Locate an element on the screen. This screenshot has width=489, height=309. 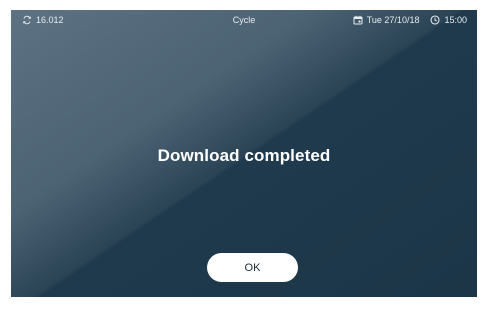
date-time: Tue 27/10/18 15:00 is located at coordinates (410, 20).